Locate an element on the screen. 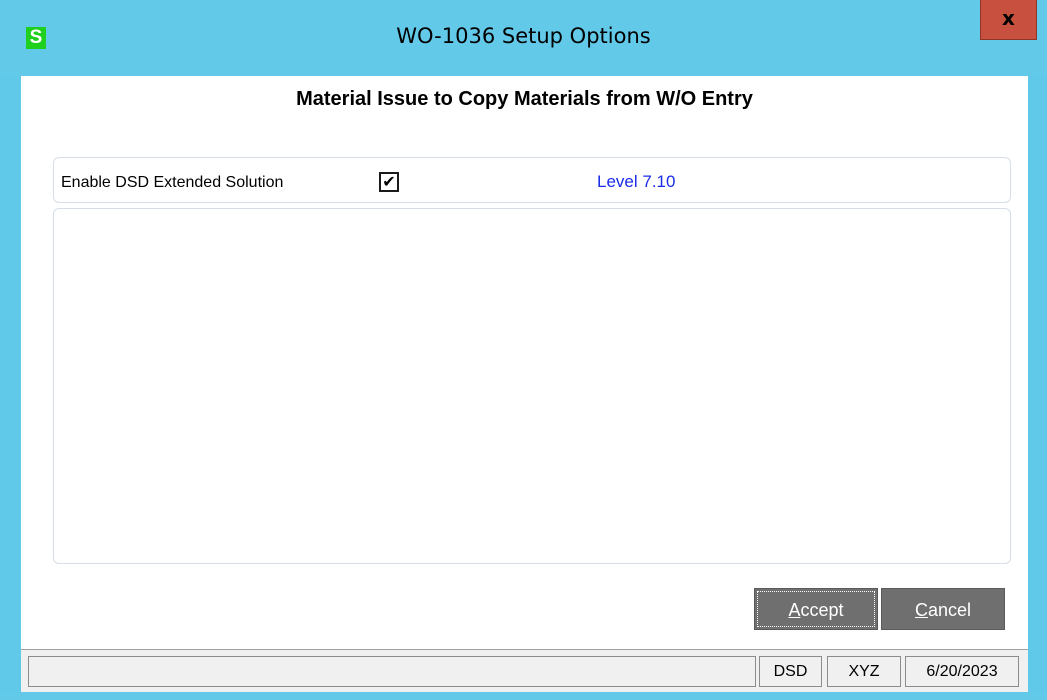 Image resolution: width=1047 pixels, height=700 pixels. checkmark-icon: ✔ is located at coordinates (389, 181).